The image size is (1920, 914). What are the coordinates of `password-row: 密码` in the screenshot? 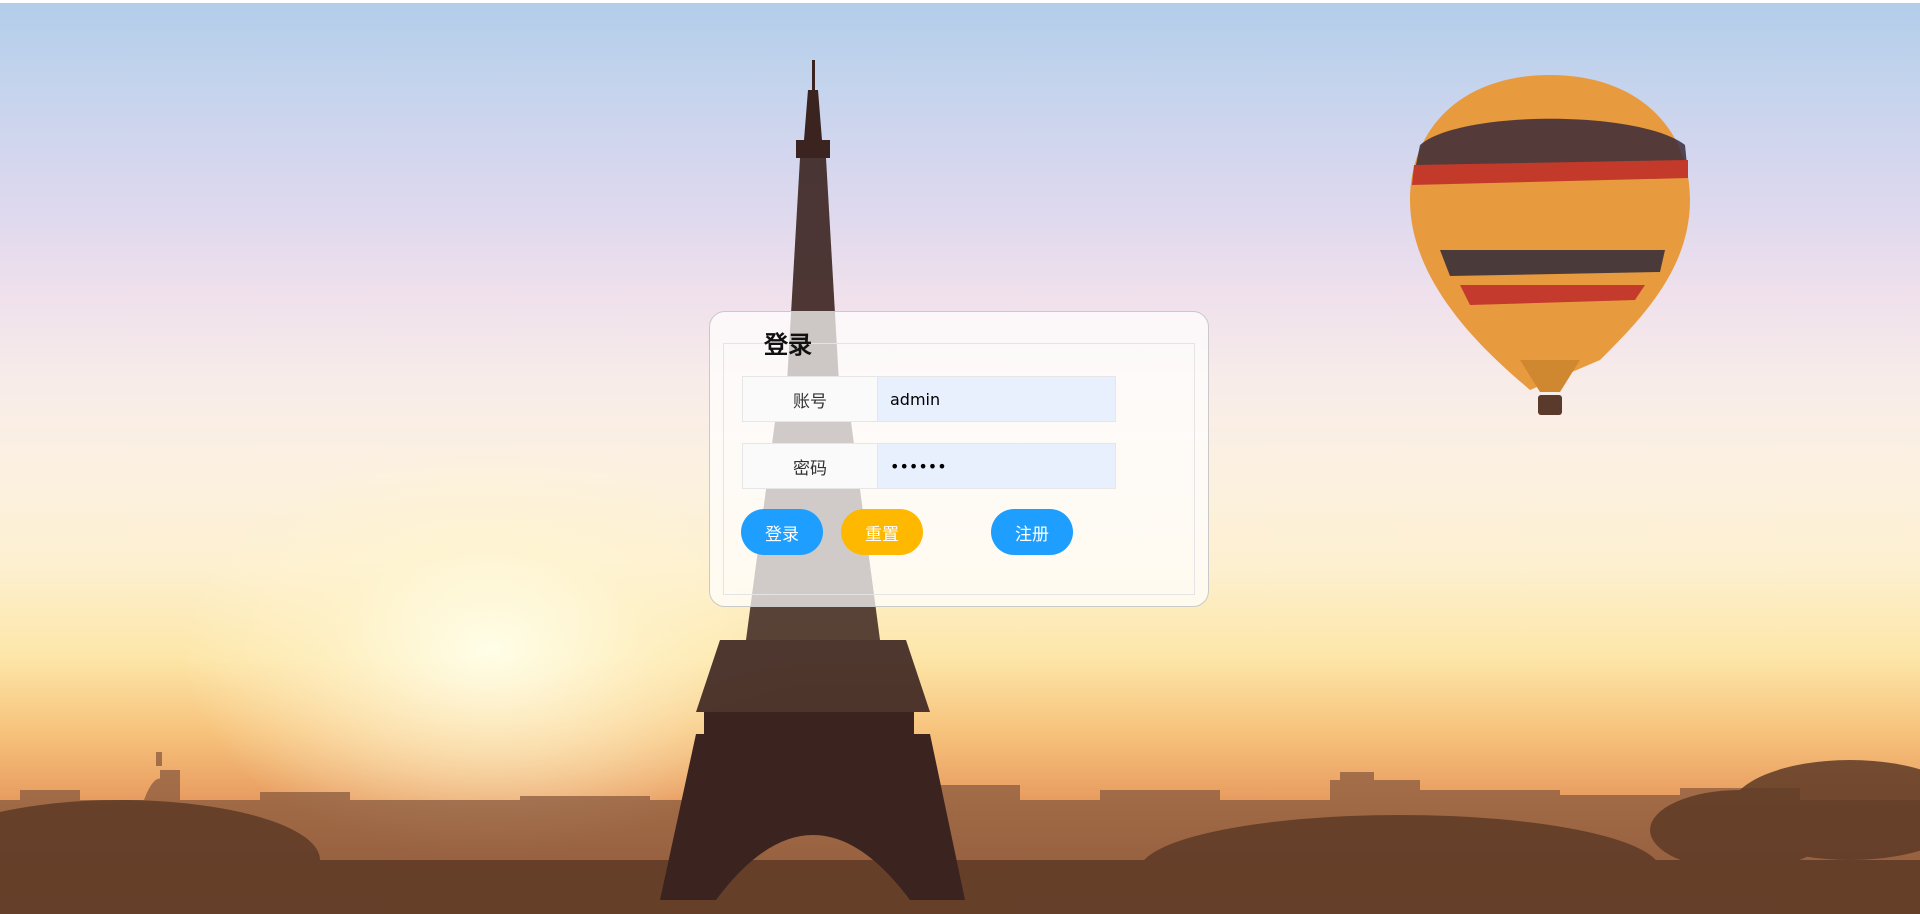 It's located at (929, 466).